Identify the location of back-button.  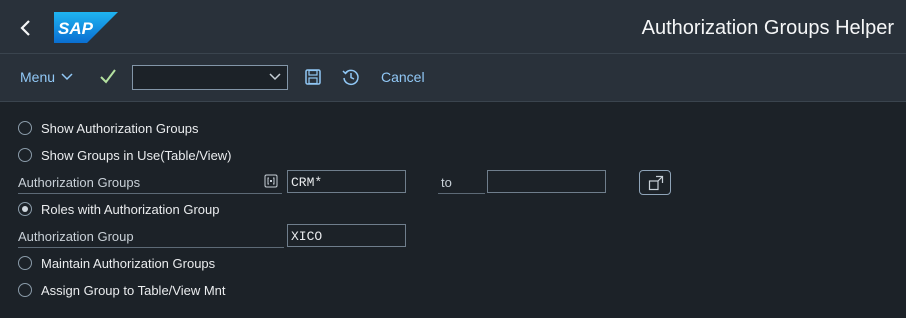
(26, 28).